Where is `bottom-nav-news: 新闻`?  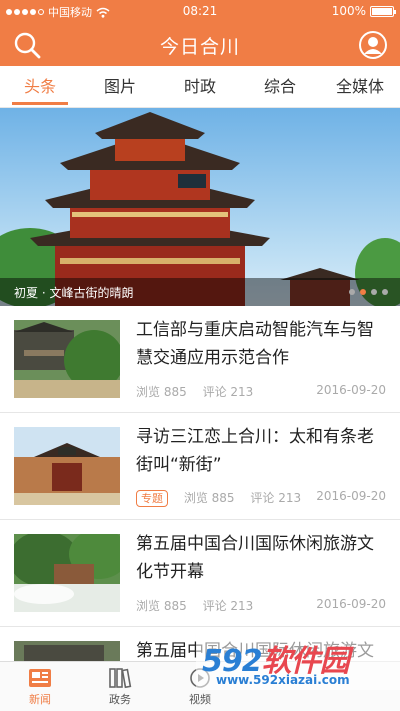 bottom-nav-news: 新闻 is located at coordinates (40, 686).